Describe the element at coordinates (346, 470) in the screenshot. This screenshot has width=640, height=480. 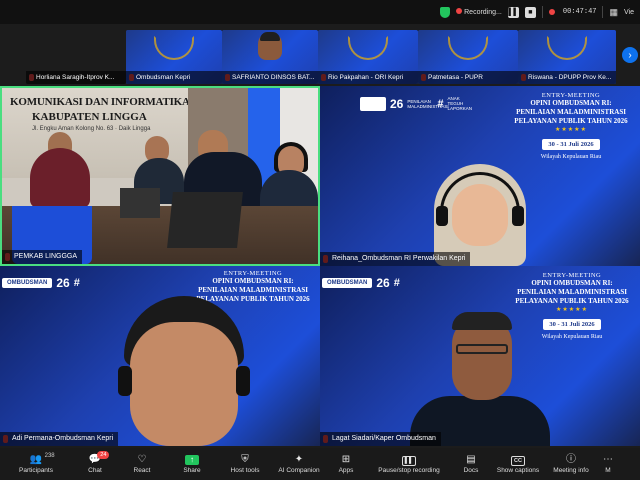
I see `apps-label: Apps` at that location.